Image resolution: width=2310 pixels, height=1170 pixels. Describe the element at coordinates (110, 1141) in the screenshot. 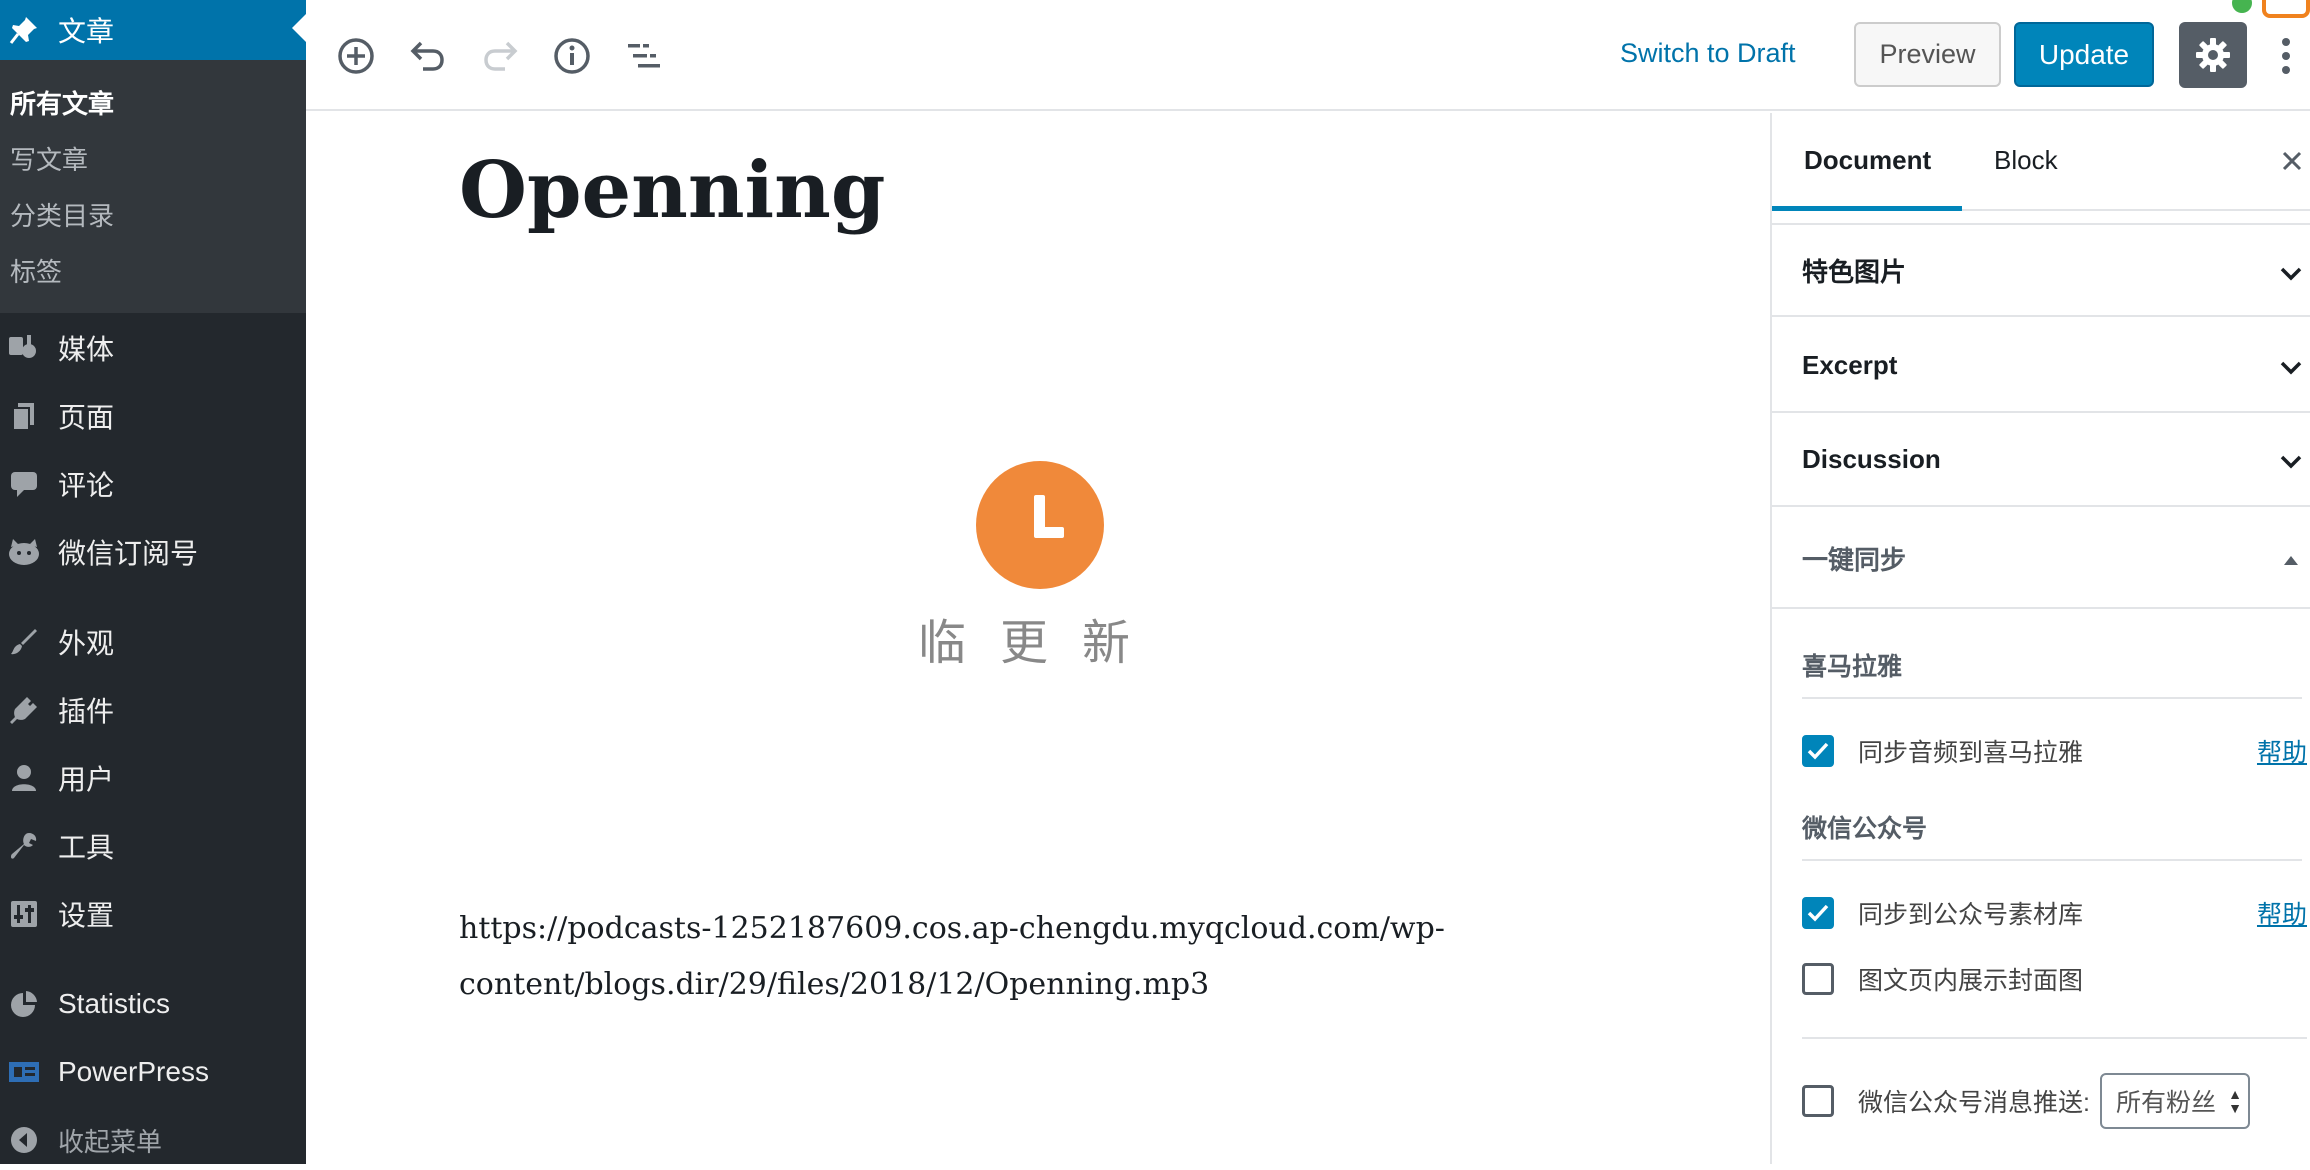

I see `menu-label: 收起菜单` at that location.